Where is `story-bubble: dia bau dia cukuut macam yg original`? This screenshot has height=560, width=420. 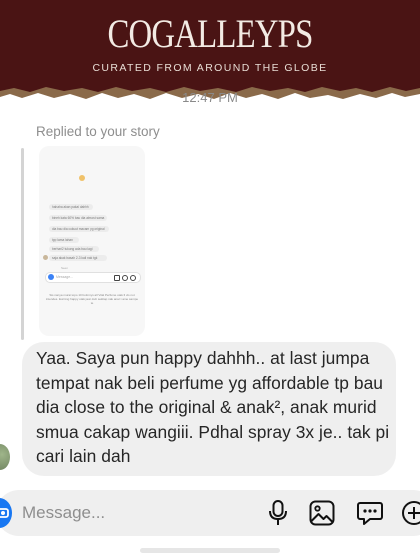 story-bubble: dia bau dia cukuut macam yg original is located at coordinates (79, 229).